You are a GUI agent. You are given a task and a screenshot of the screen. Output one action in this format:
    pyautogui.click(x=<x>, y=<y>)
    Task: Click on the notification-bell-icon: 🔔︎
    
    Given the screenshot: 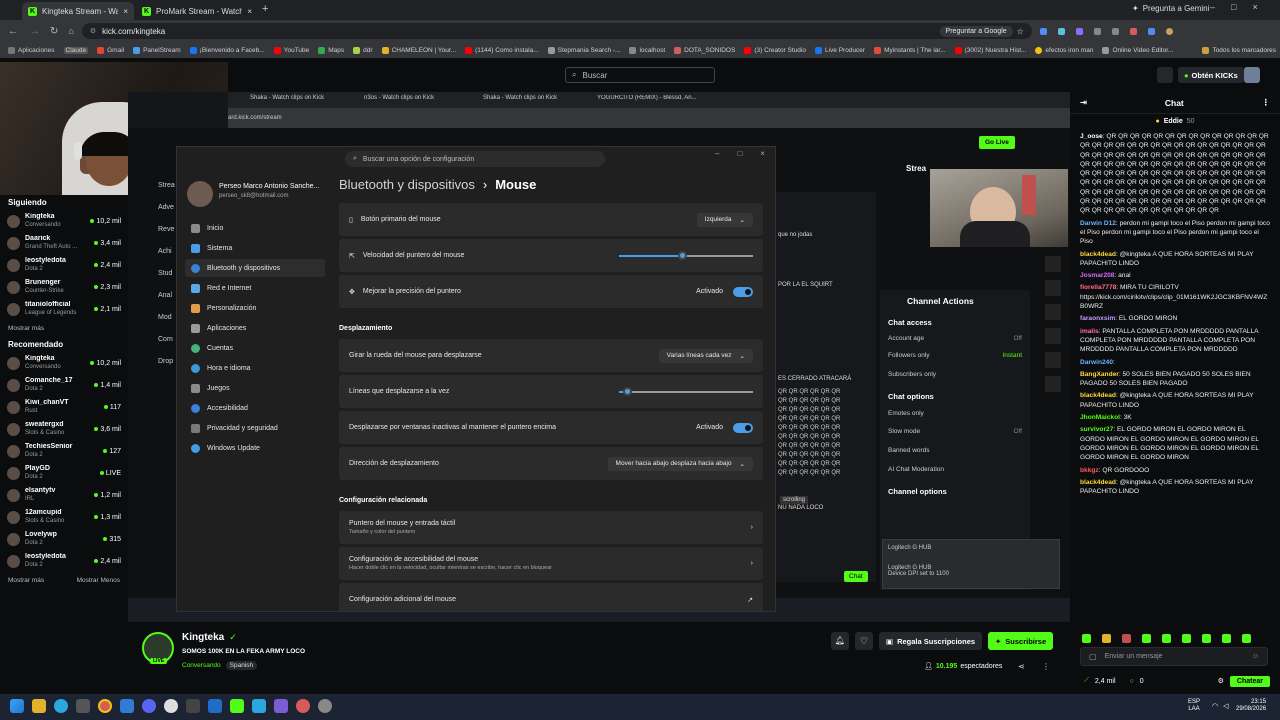 What is the action you would take?
    pyautogui.click(x=840, y=641)
    